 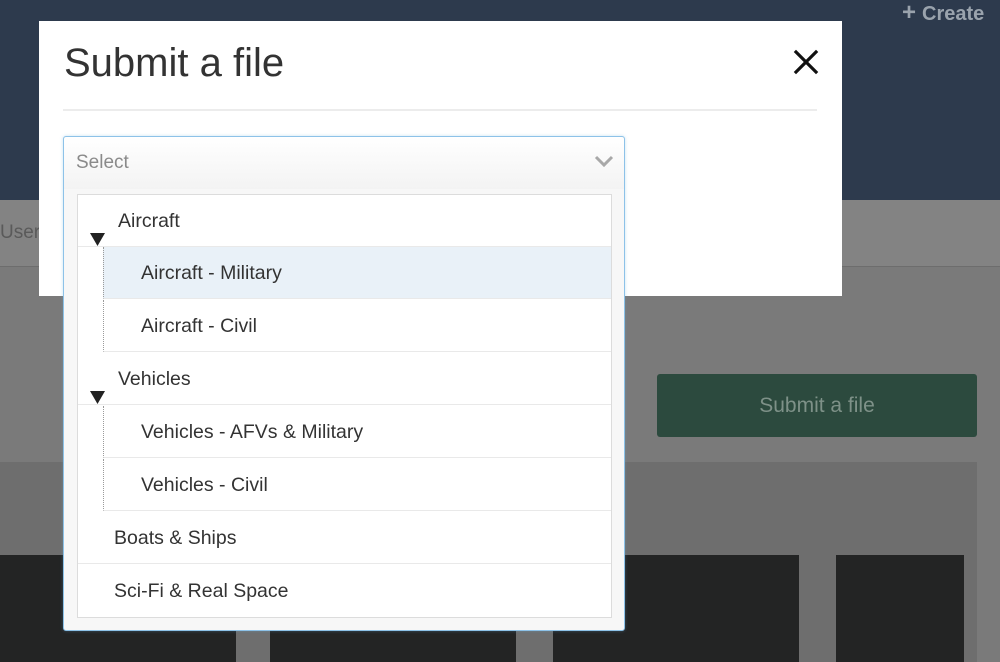 I want to click on option-group-aircraft: Aircraft, so click(x=344, y=221).